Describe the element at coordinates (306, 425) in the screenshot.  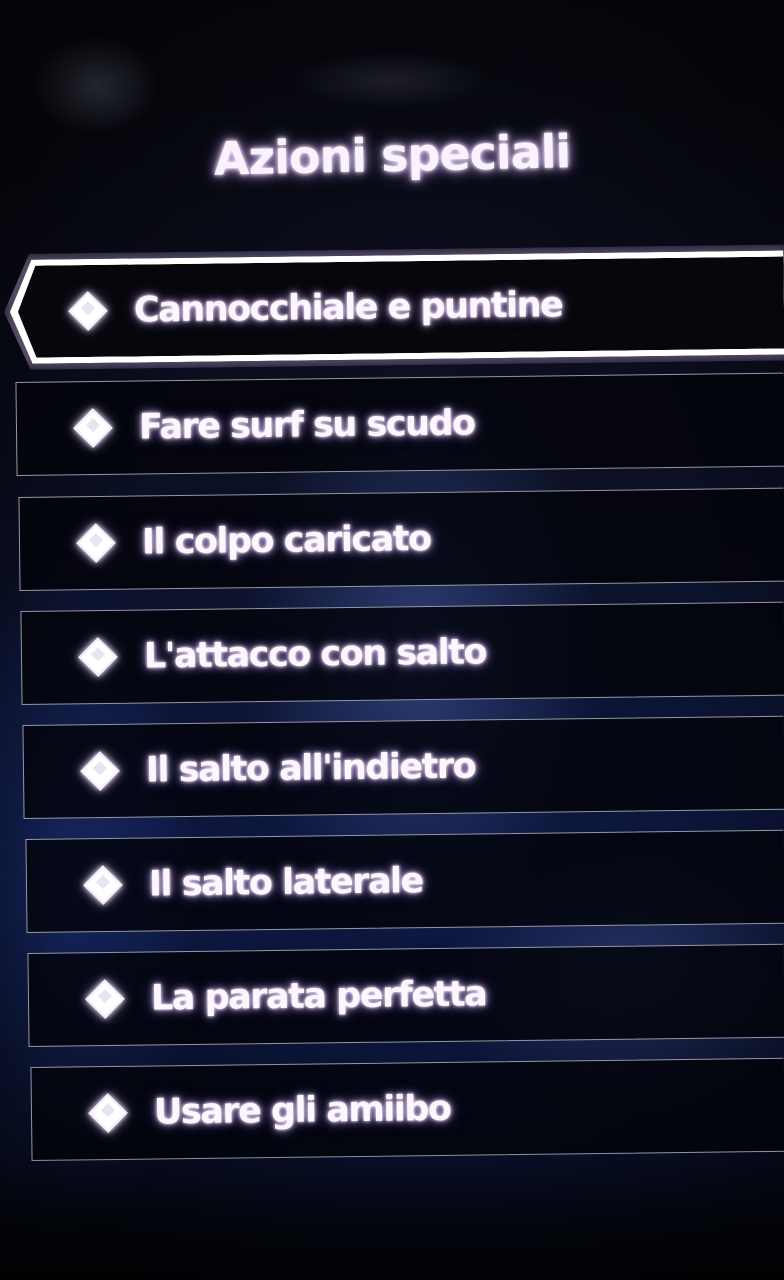
I see `menu-item-label: Fare surf su scudo` at that location.